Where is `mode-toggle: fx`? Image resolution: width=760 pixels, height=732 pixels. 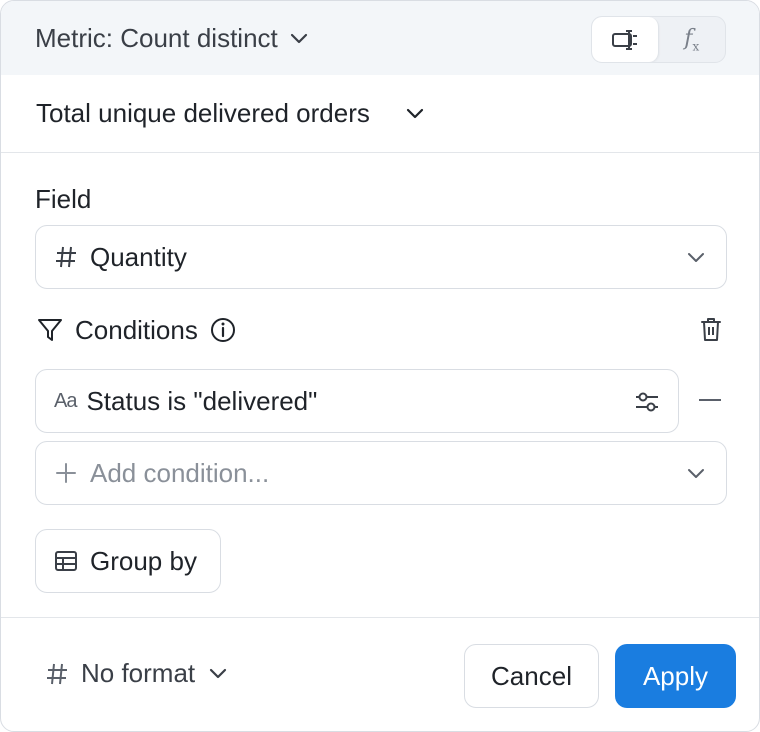 mode-toggle: fx is located at coordinates (658, 39).